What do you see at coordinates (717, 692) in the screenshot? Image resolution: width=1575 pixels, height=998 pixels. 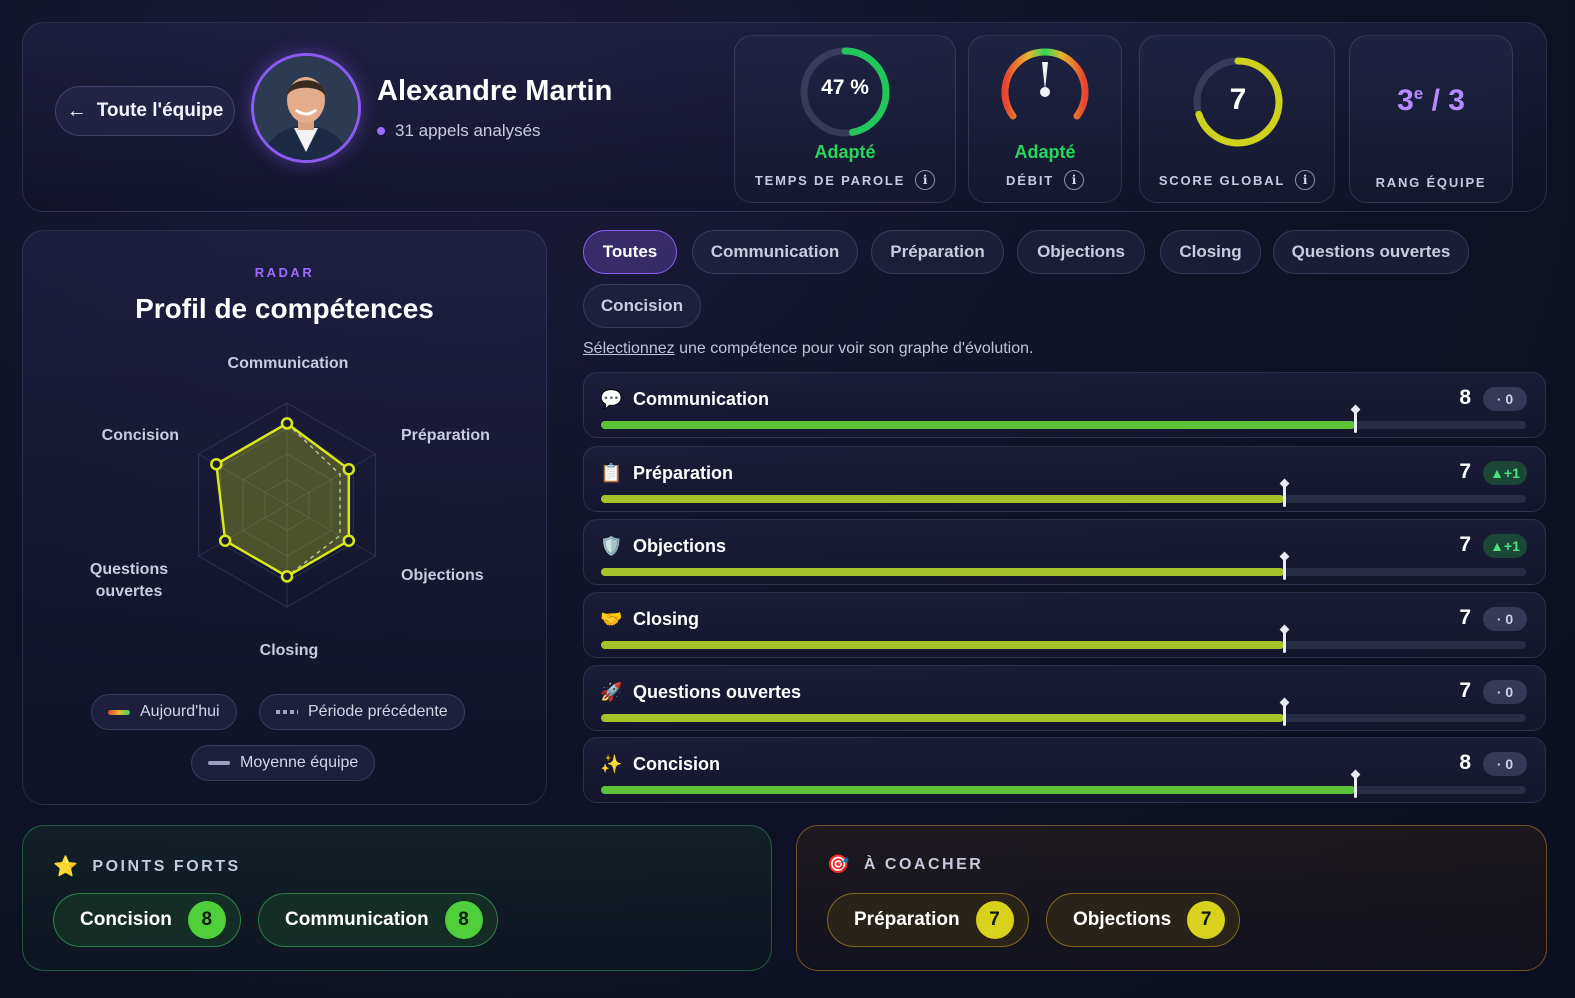 I see `skill-name: Questions ouvertes` at bounding box center [717, 692].